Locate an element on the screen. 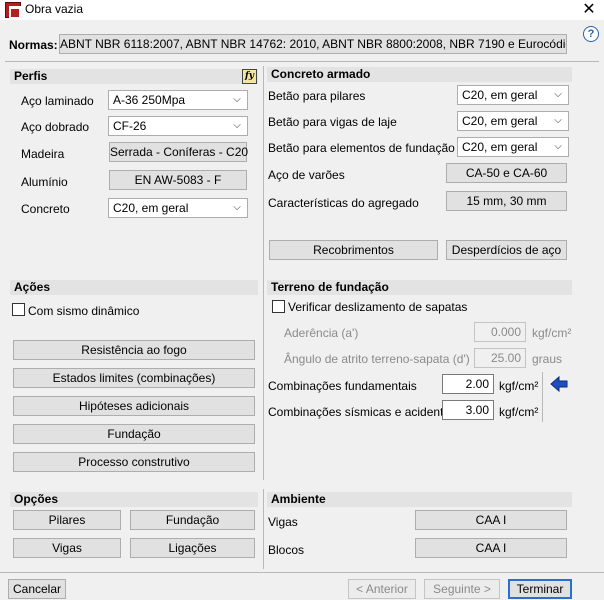 The image size is (604, 600). verificar-checkbox is located at coordinates (278, 306).